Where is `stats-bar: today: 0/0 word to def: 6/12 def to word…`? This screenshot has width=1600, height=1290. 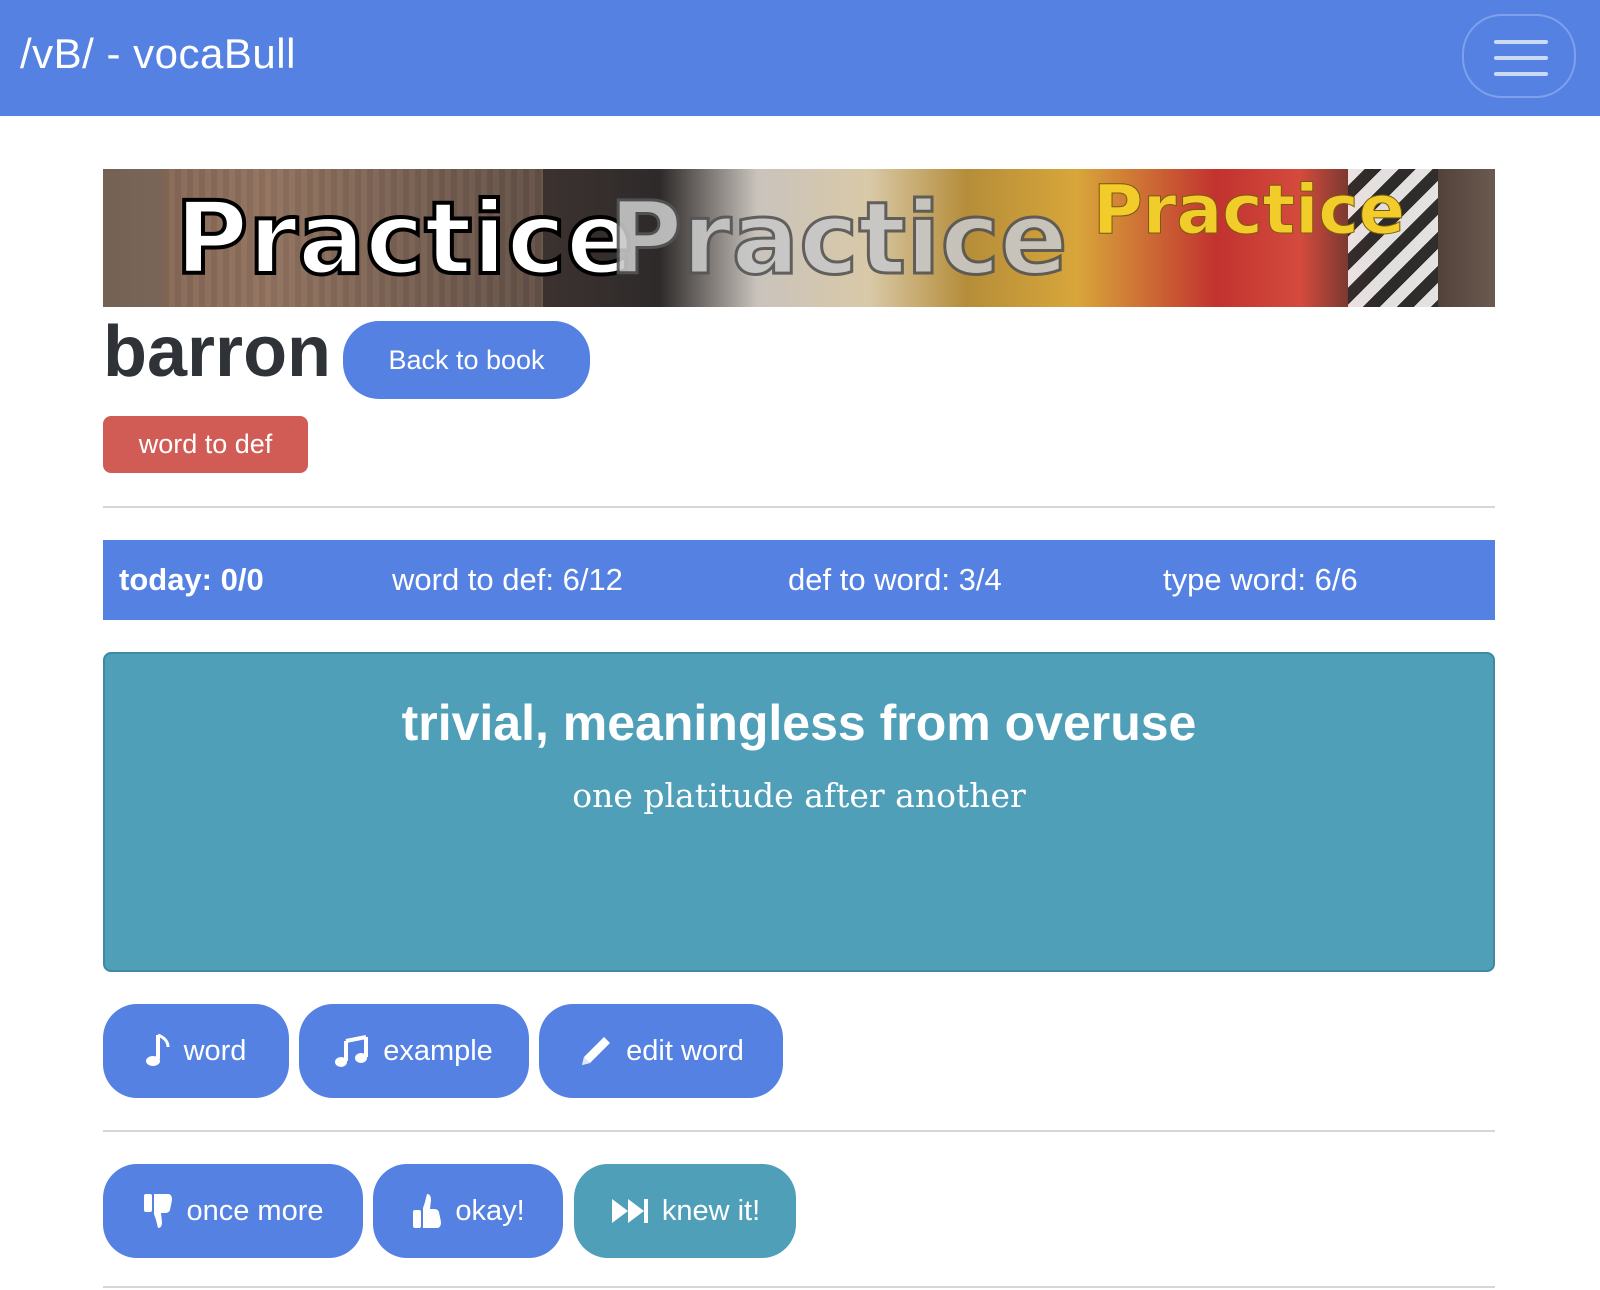 stats-bar: today: 0/0 word to def: 6/12 def to word… is located at coordinates (799, 580).